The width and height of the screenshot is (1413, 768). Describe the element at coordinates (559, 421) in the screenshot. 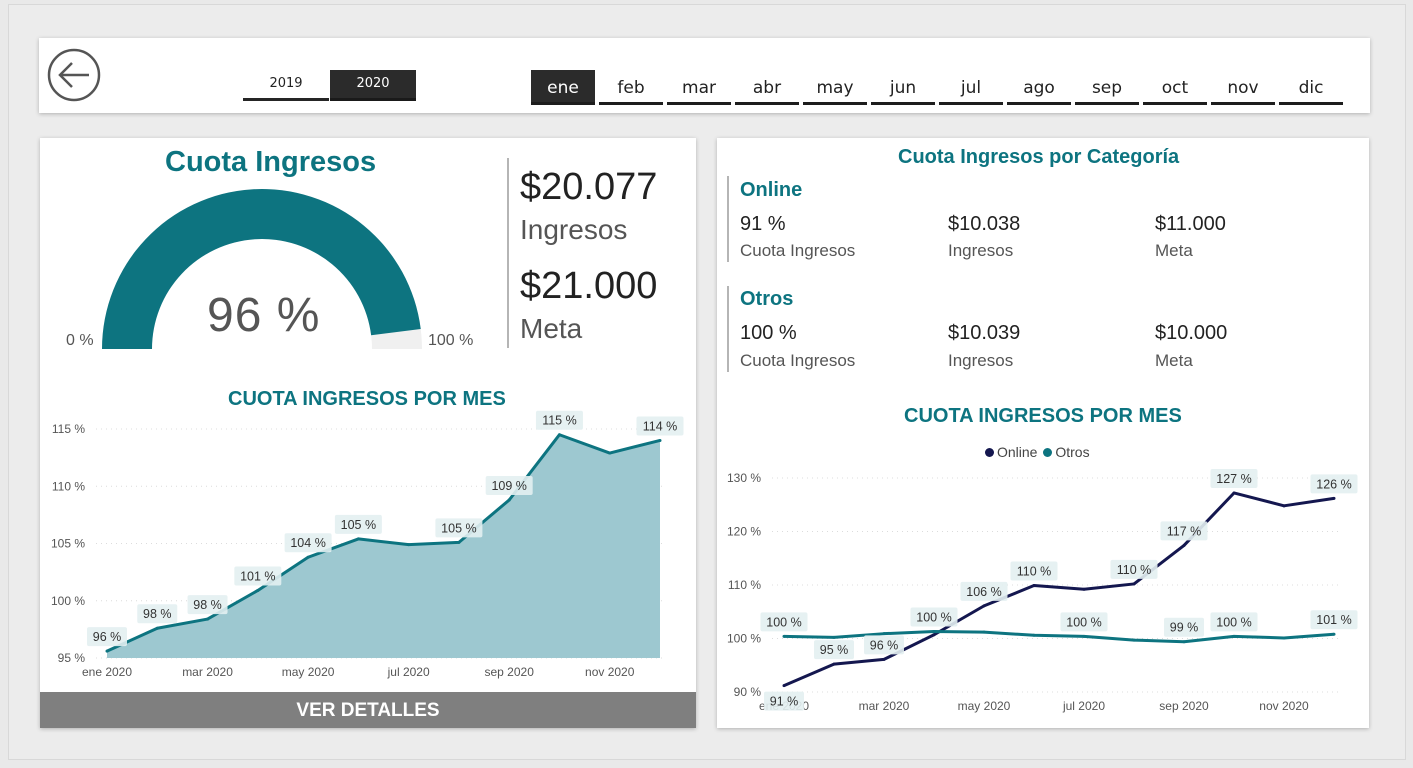

I see `data-label: 115 %` at that location.